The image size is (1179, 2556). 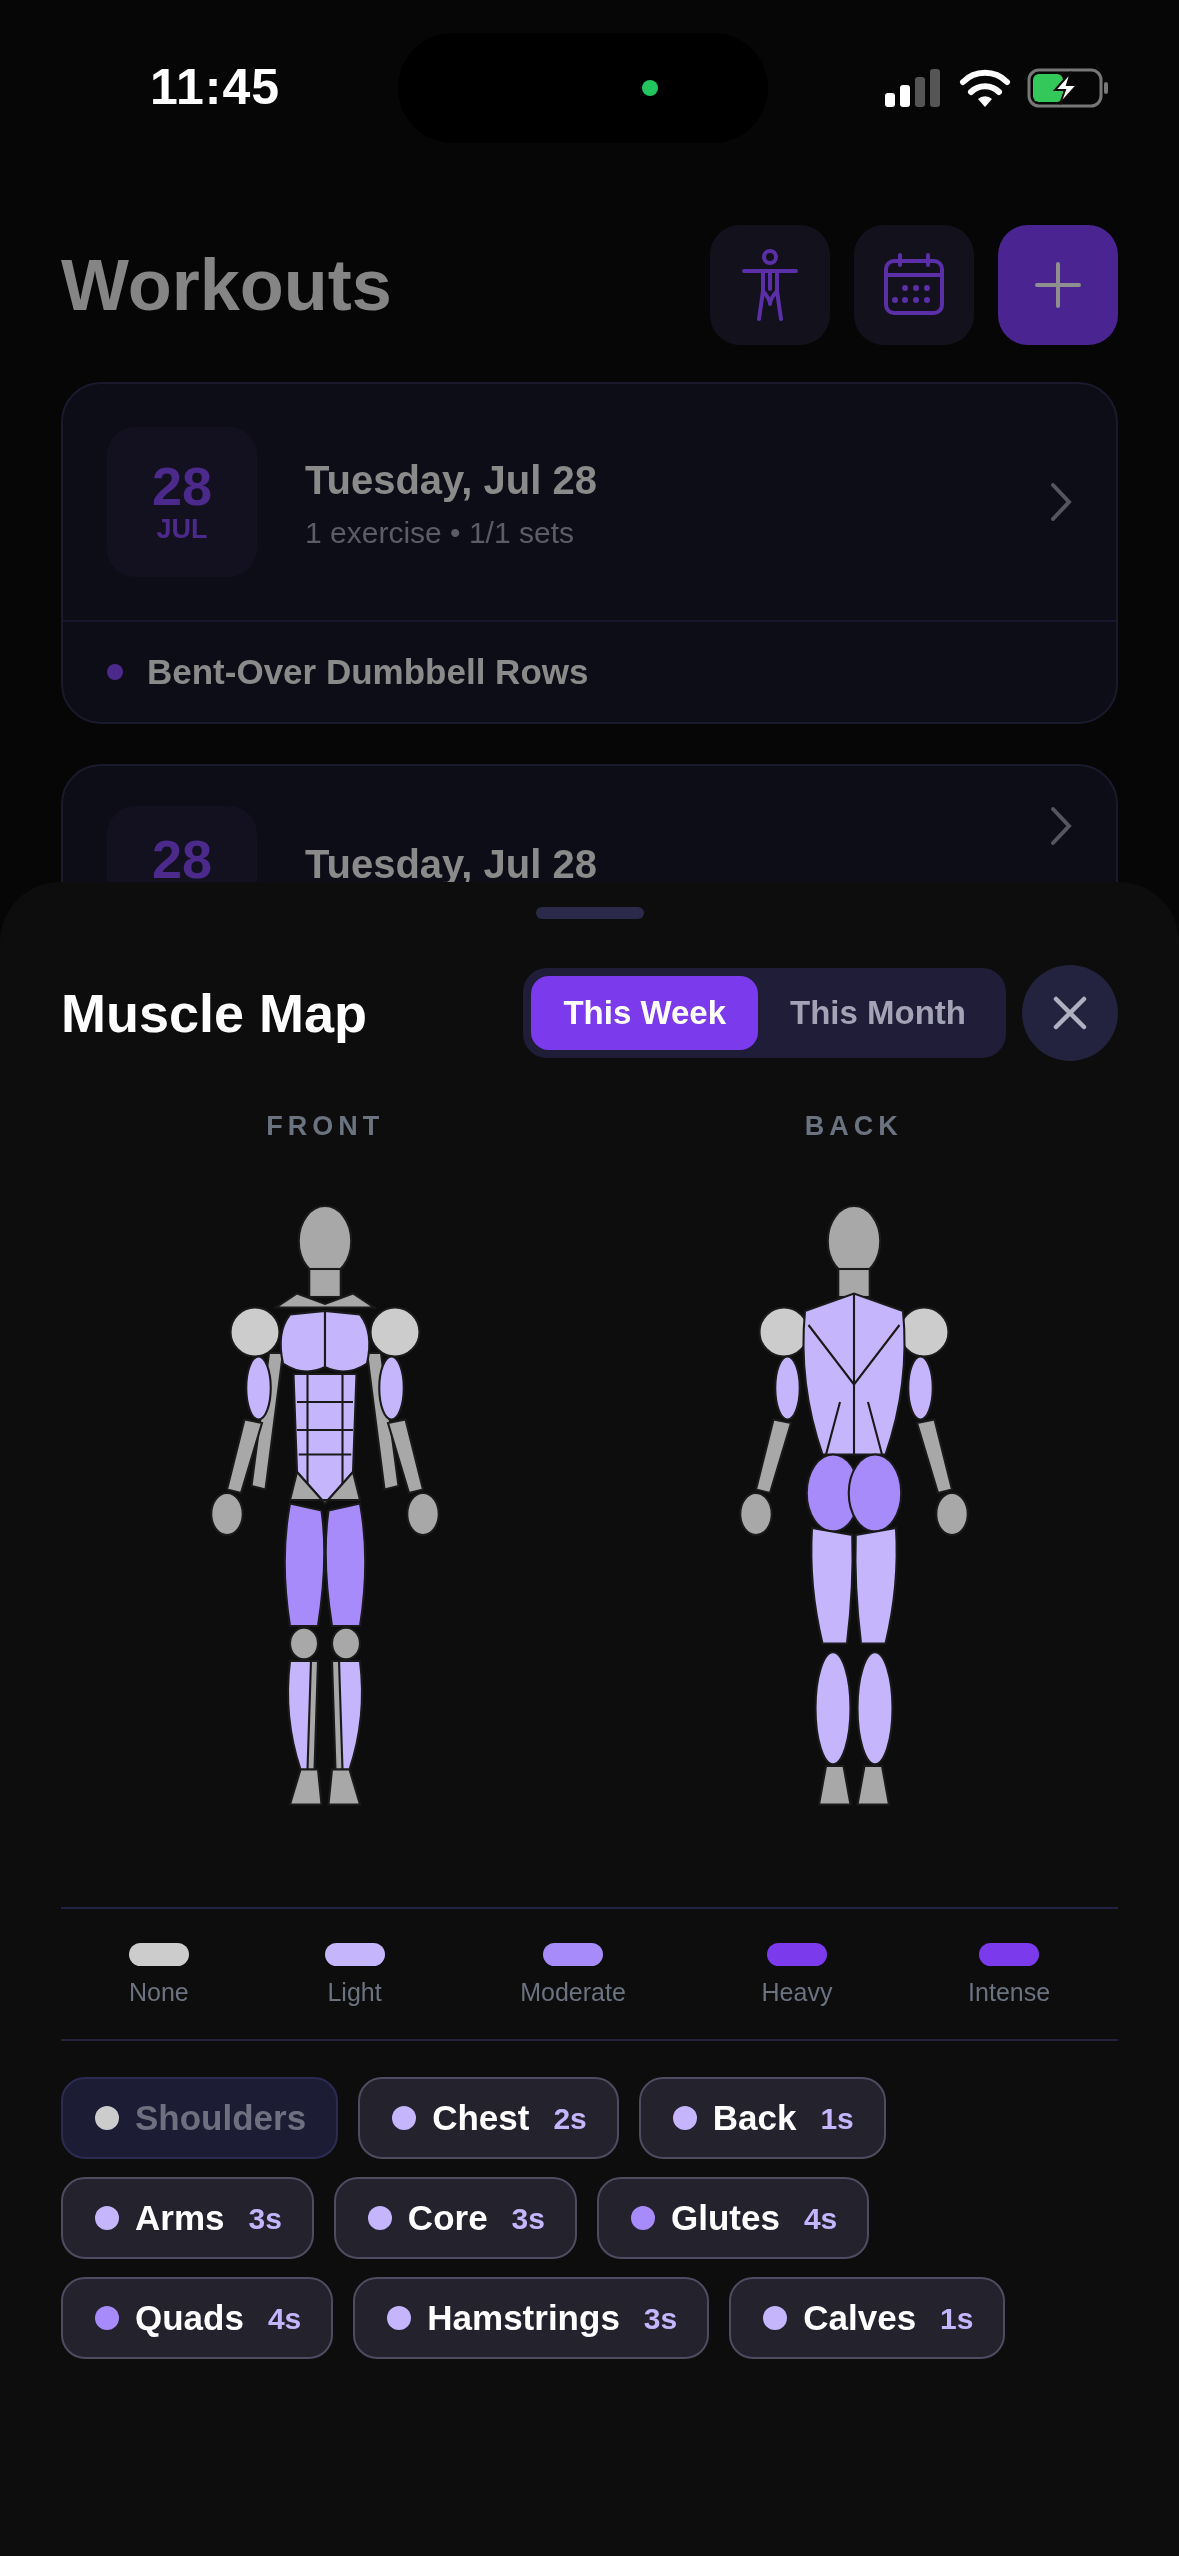 What do you see at coordinates (570, 2118) in the screenshot?
I see `muscle-count: 2s` at bounding box center [570, 2118].